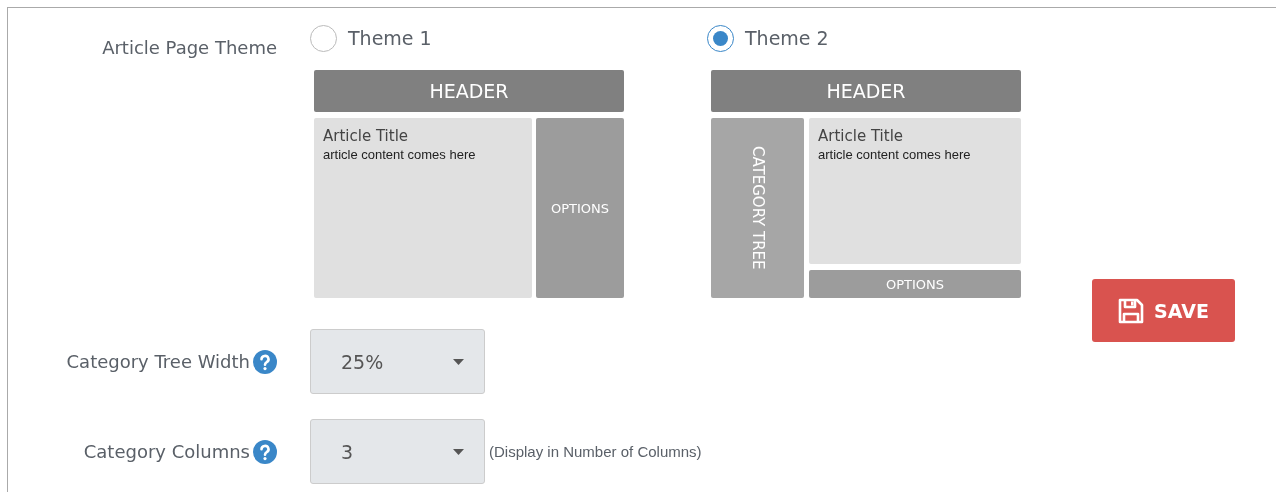  What do you see at coordinates (390, 38) in the screenshot?
I see `radio-label: Theme 1` at bounding box center [390, 38].